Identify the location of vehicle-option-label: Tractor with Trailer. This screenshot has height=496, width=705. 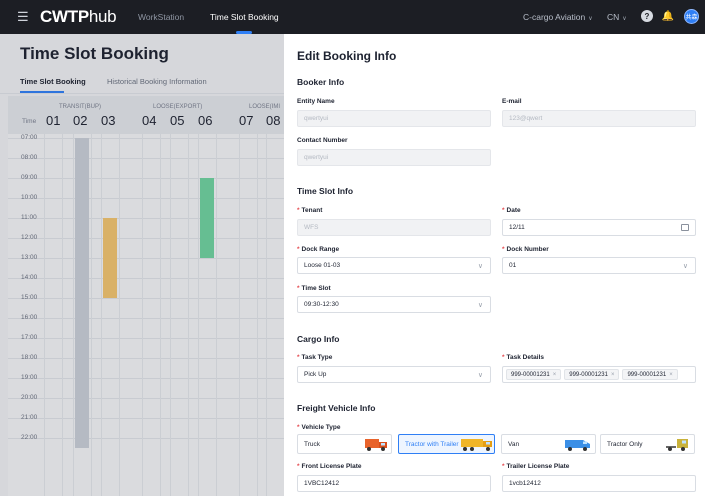
(432, 444).